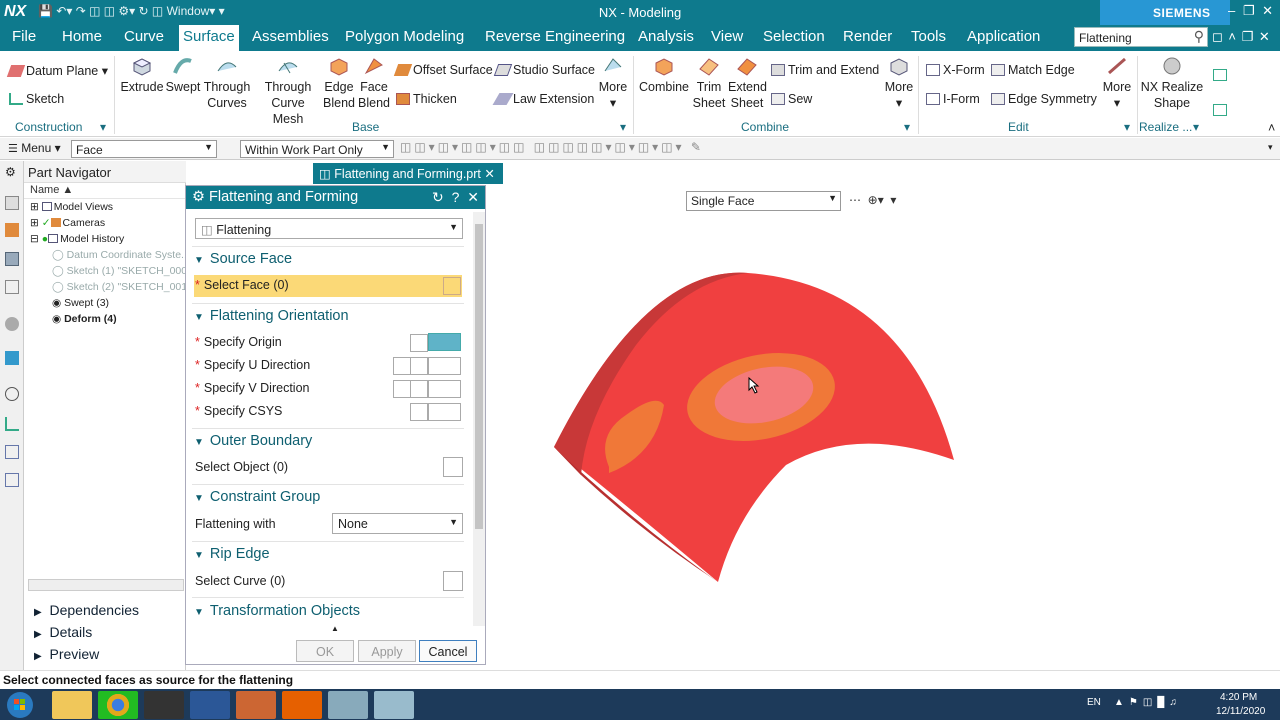  I want to click on panel-preview: ▶ Preview, so click(66, 654).